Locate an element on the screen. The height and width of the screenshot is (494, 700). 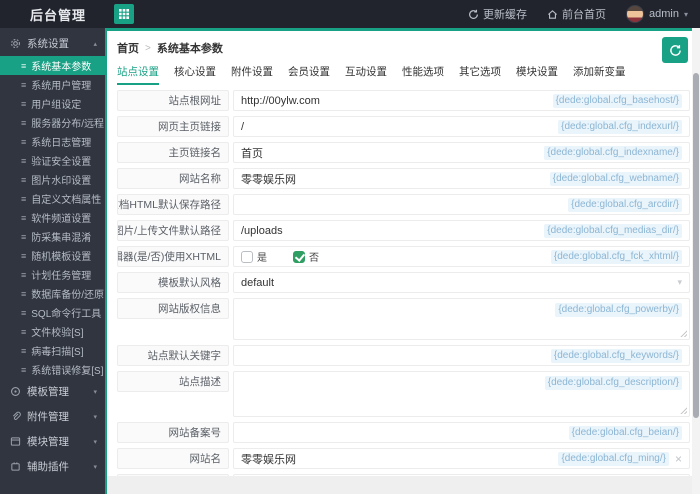
sidebar-item-0-10: ≡ 随机模板设置 is located at coordinates (52, 255).